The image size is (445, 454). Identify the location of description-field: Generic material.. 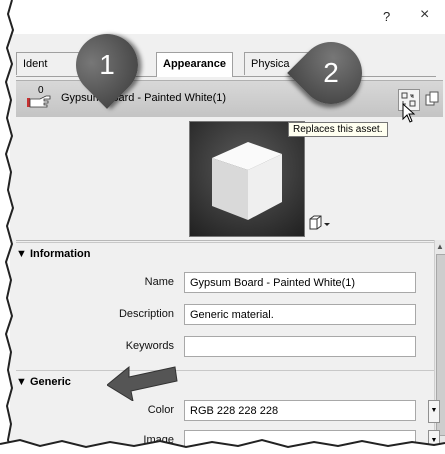
(300, 314).